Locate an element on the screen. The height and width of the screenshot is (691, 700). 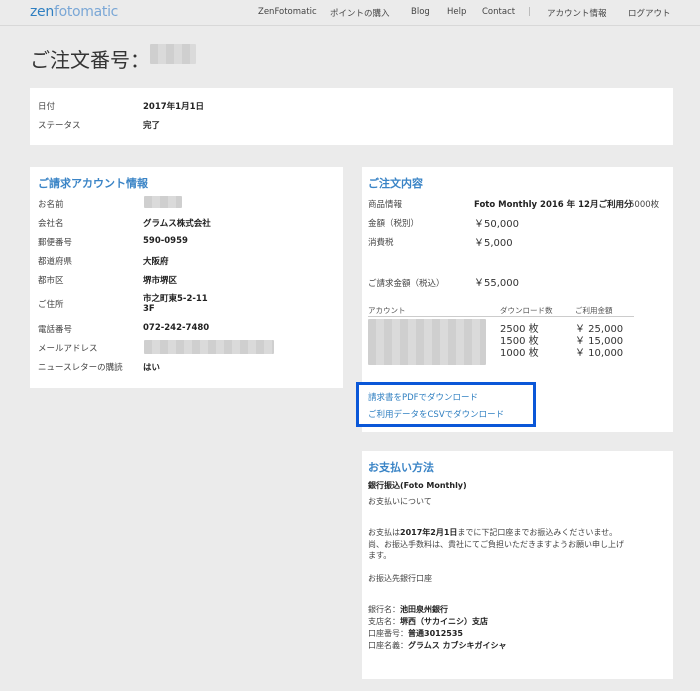
order-title: ご注文内容 is located at coordinates (395, 183).